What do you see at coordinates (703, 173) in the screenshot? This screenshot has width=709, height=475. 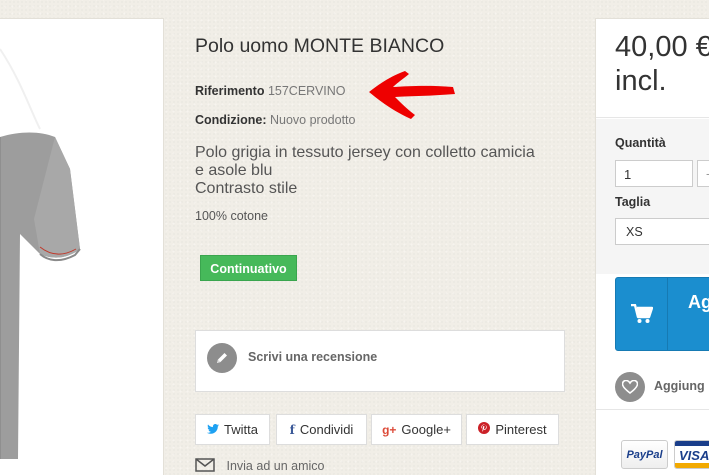 I see `quantity-decrease-button: -` at bounding box center [703, 173].